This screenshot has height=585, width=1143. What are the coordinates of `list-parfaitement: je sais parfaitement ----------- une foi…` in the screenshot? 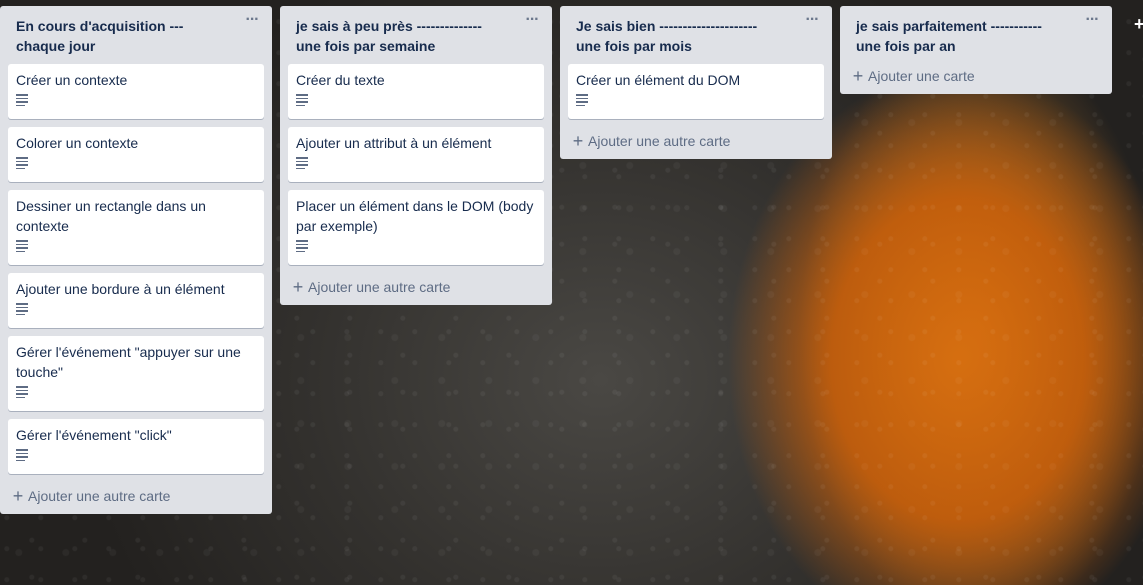 It's located at (976, 50).